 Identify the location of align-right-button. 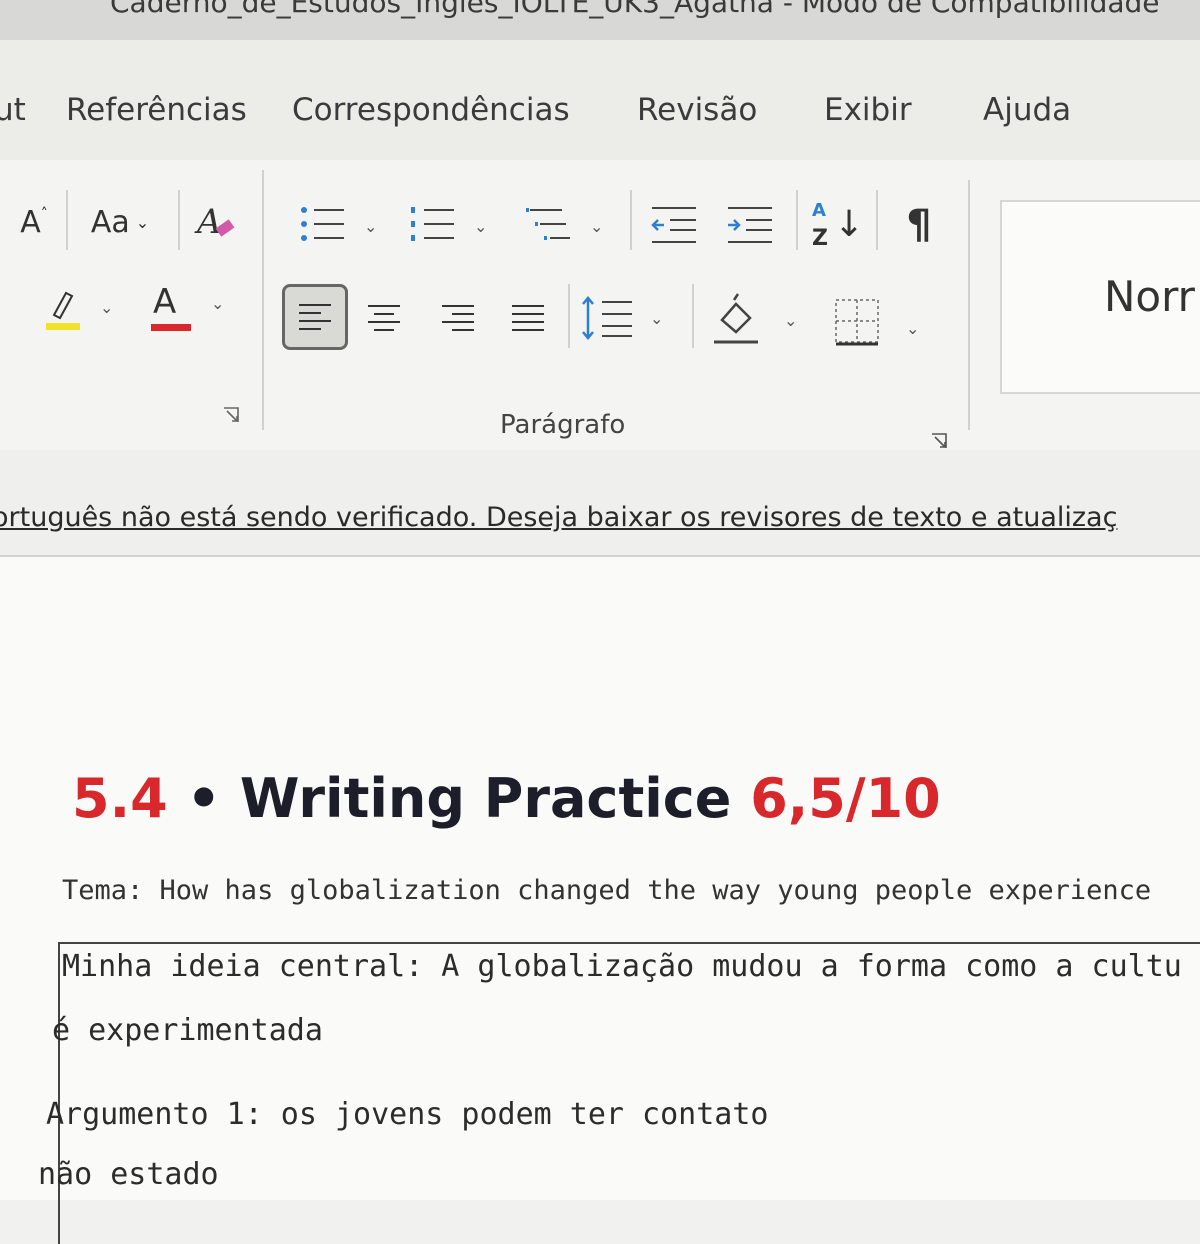
(458, 318).